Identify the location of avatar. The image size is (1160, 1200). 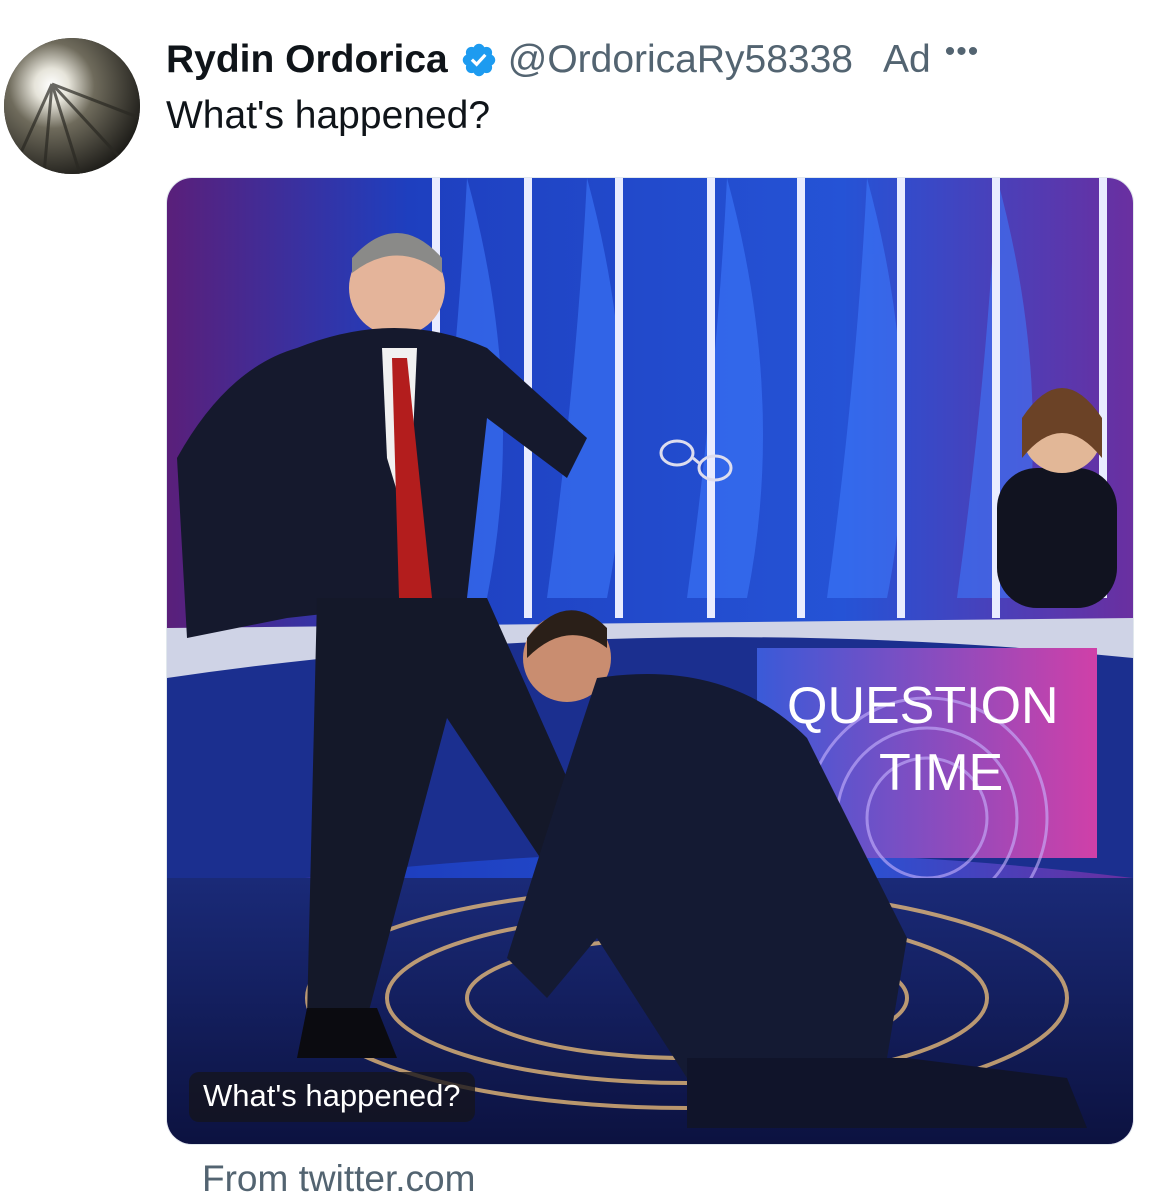
(72, 106).